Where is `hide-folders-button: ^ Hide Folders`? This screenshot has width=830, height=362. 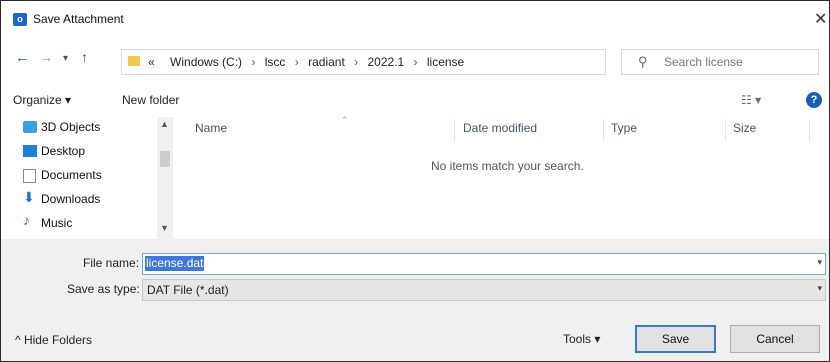
hide-folders-button: ^ Hide Folders is located at coordinates (53, 340).